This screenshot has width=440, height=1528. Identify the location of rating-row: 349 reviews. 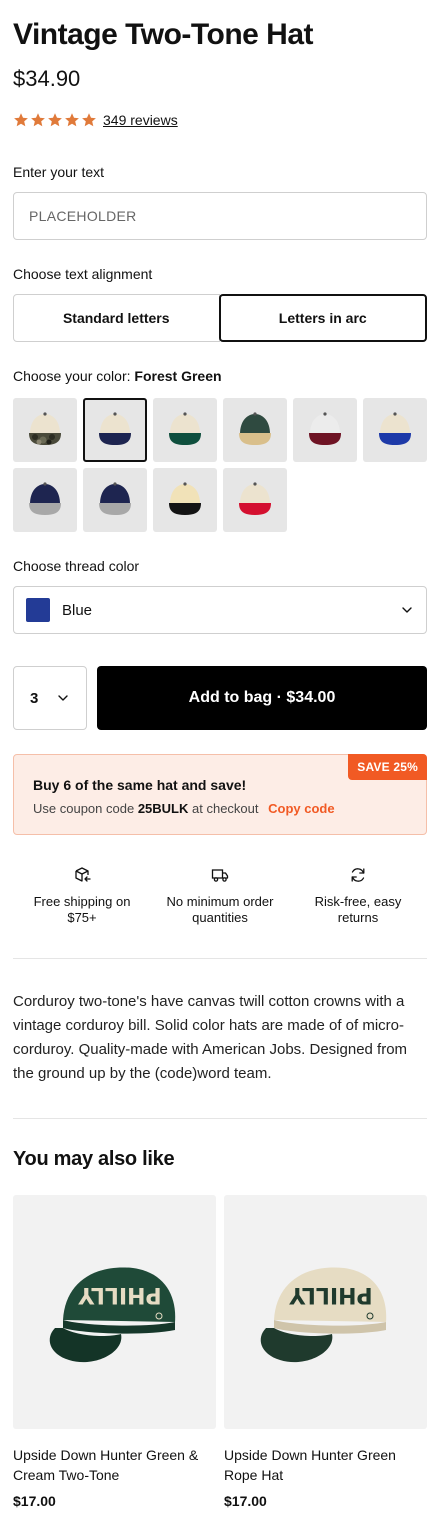
(95, 120).